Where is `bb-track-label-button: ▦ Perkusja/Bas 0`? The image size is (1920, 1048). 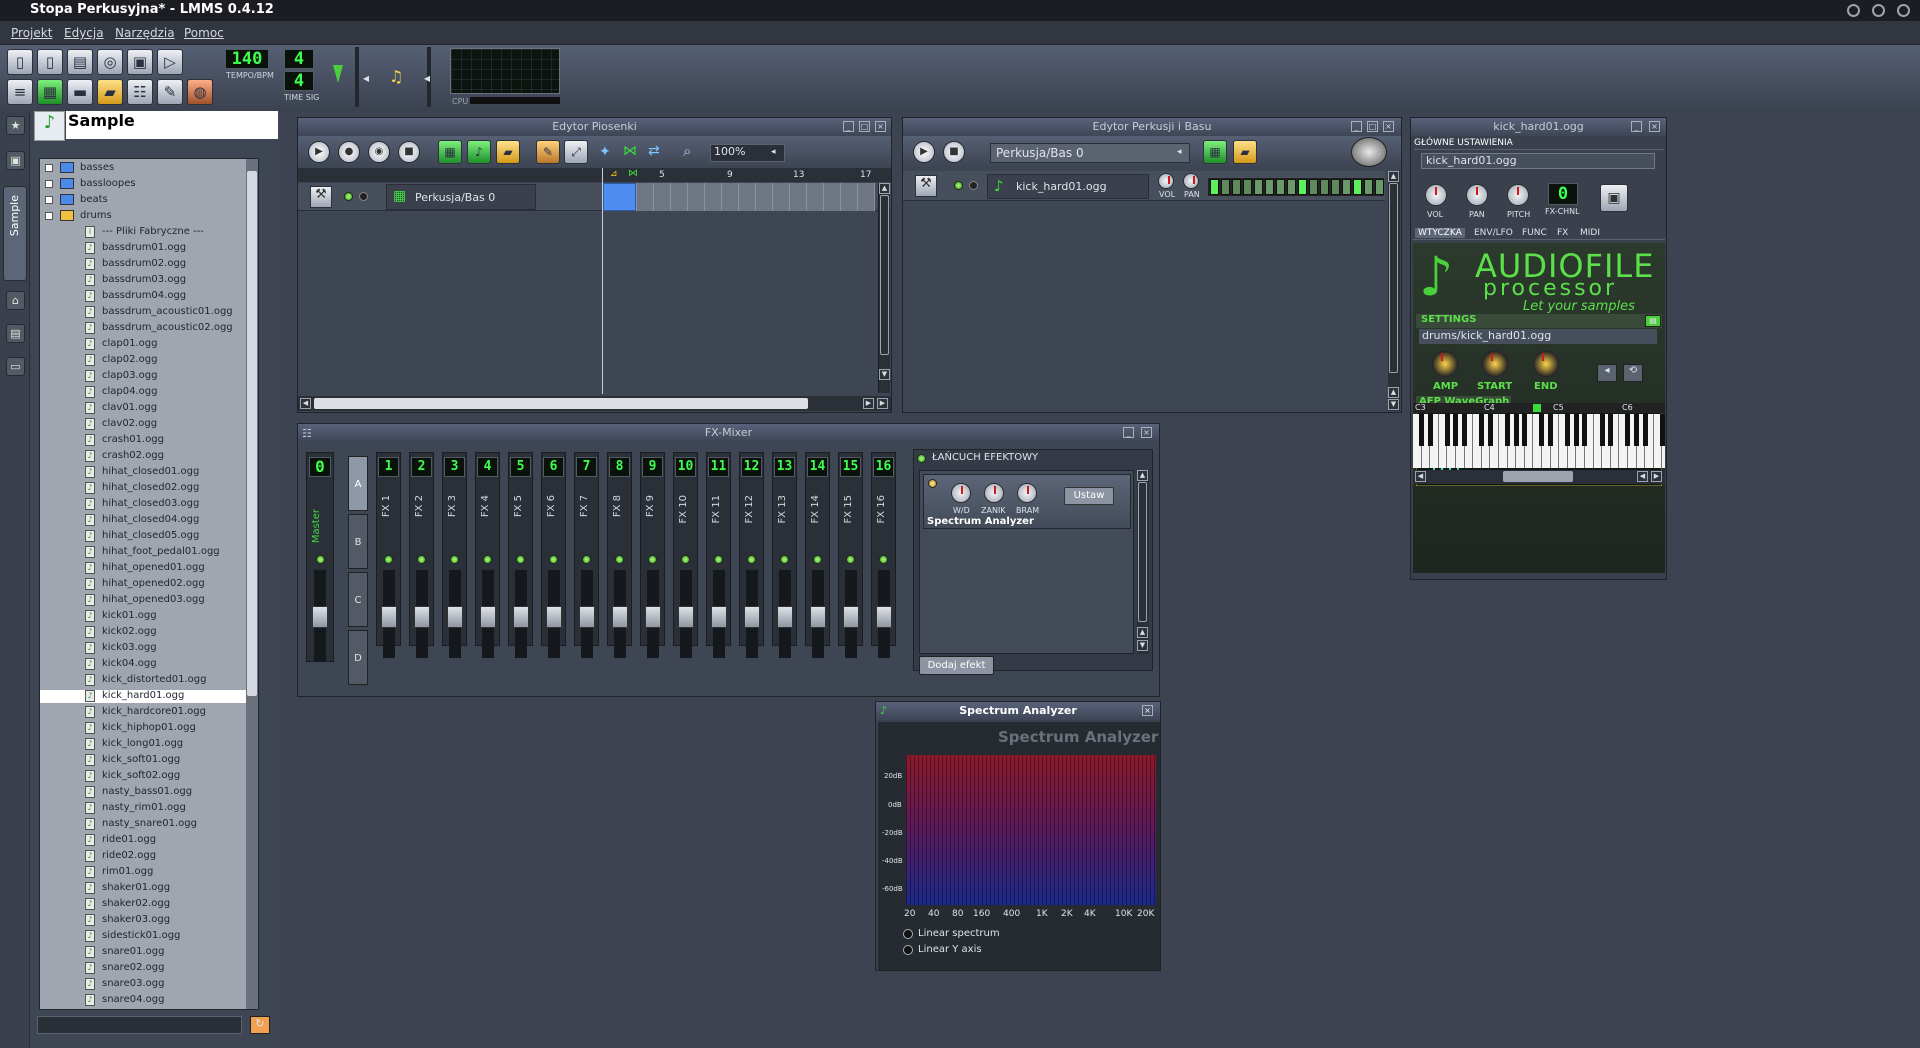
bb-track-label-button: ▦ Perkusja/Bas 0 is located at coordinates (461, 197).